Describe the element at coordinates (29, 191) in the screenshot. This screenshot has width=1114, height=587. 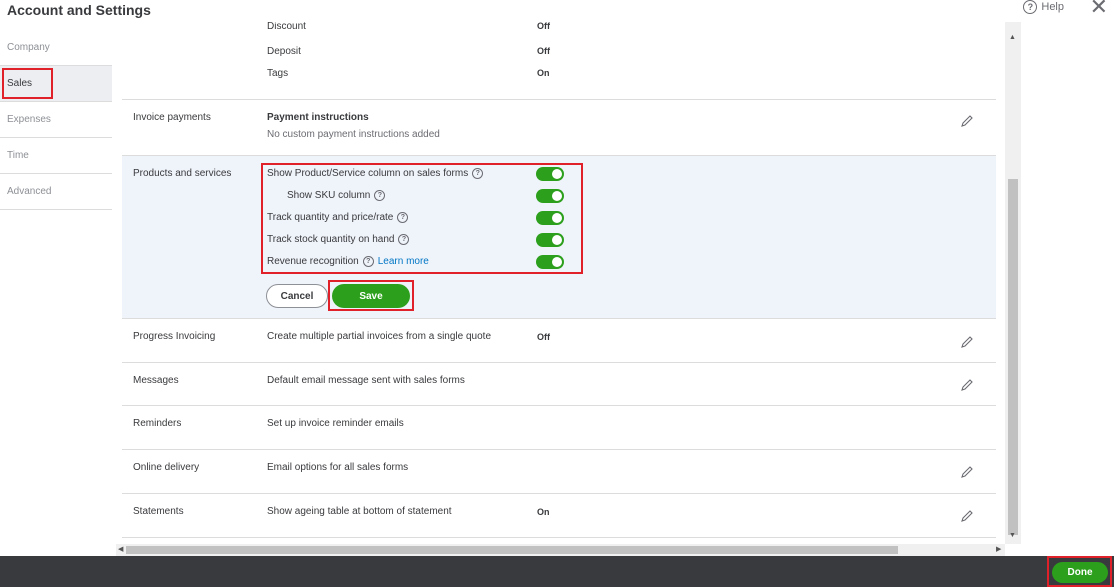
I see `nav-item-label: Advanced` at that location.